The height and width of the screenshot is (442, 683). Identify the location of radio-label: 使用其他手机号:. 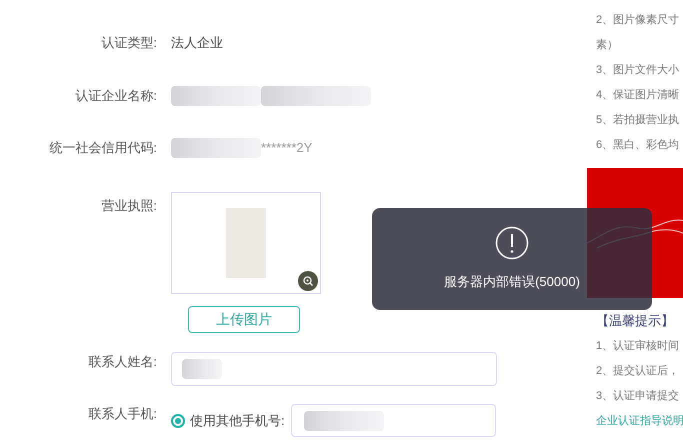
(237, 420).